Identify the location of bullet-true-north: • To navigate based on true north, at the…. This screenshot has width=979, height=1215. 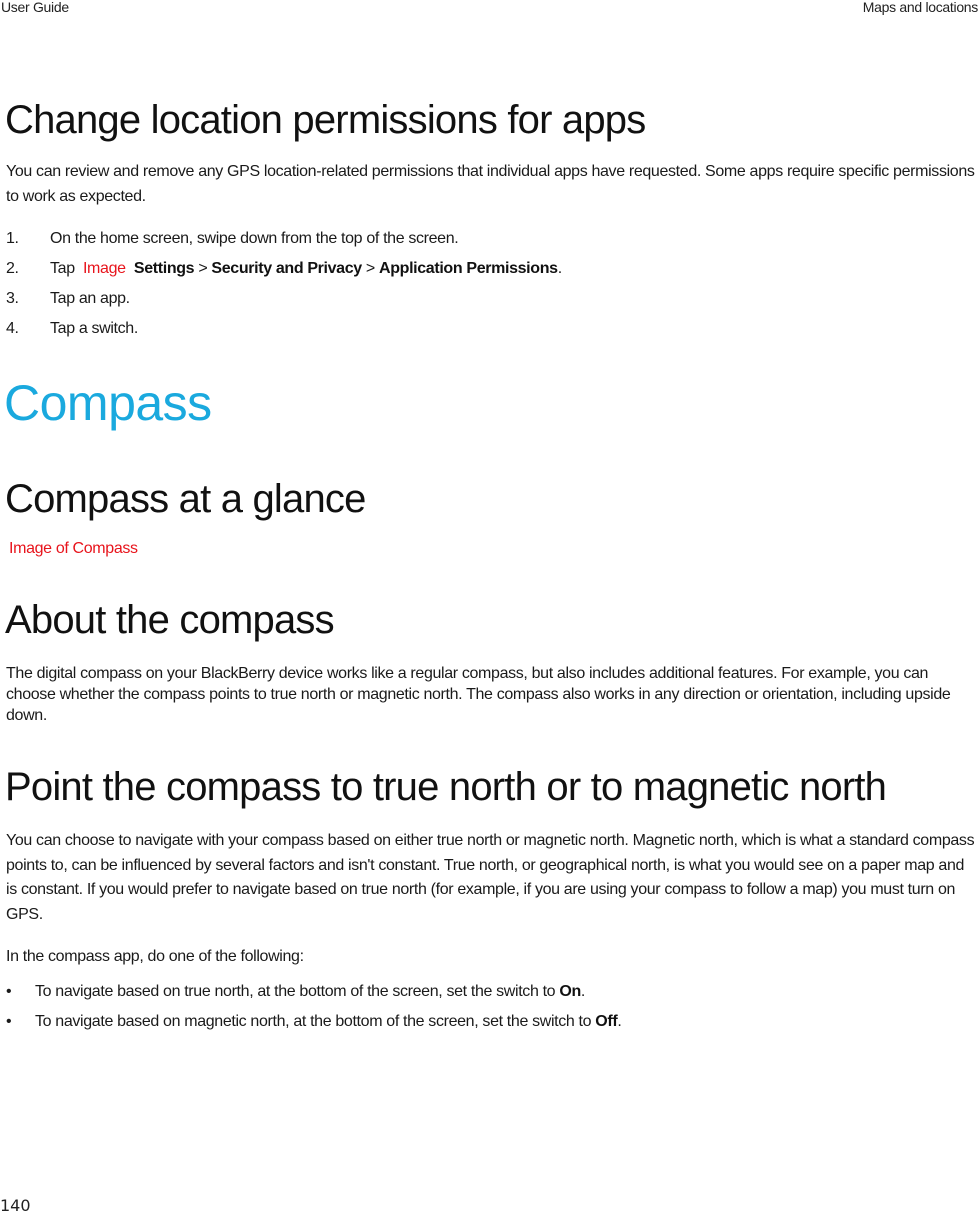
(295, 992).